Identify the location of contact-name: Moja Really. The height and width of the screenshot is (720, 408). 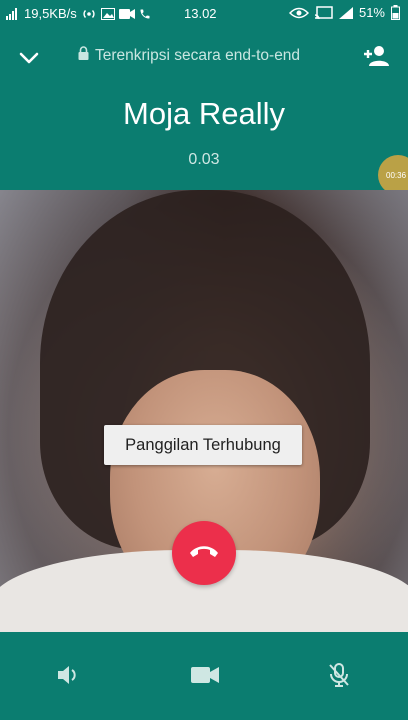
(204, 113).